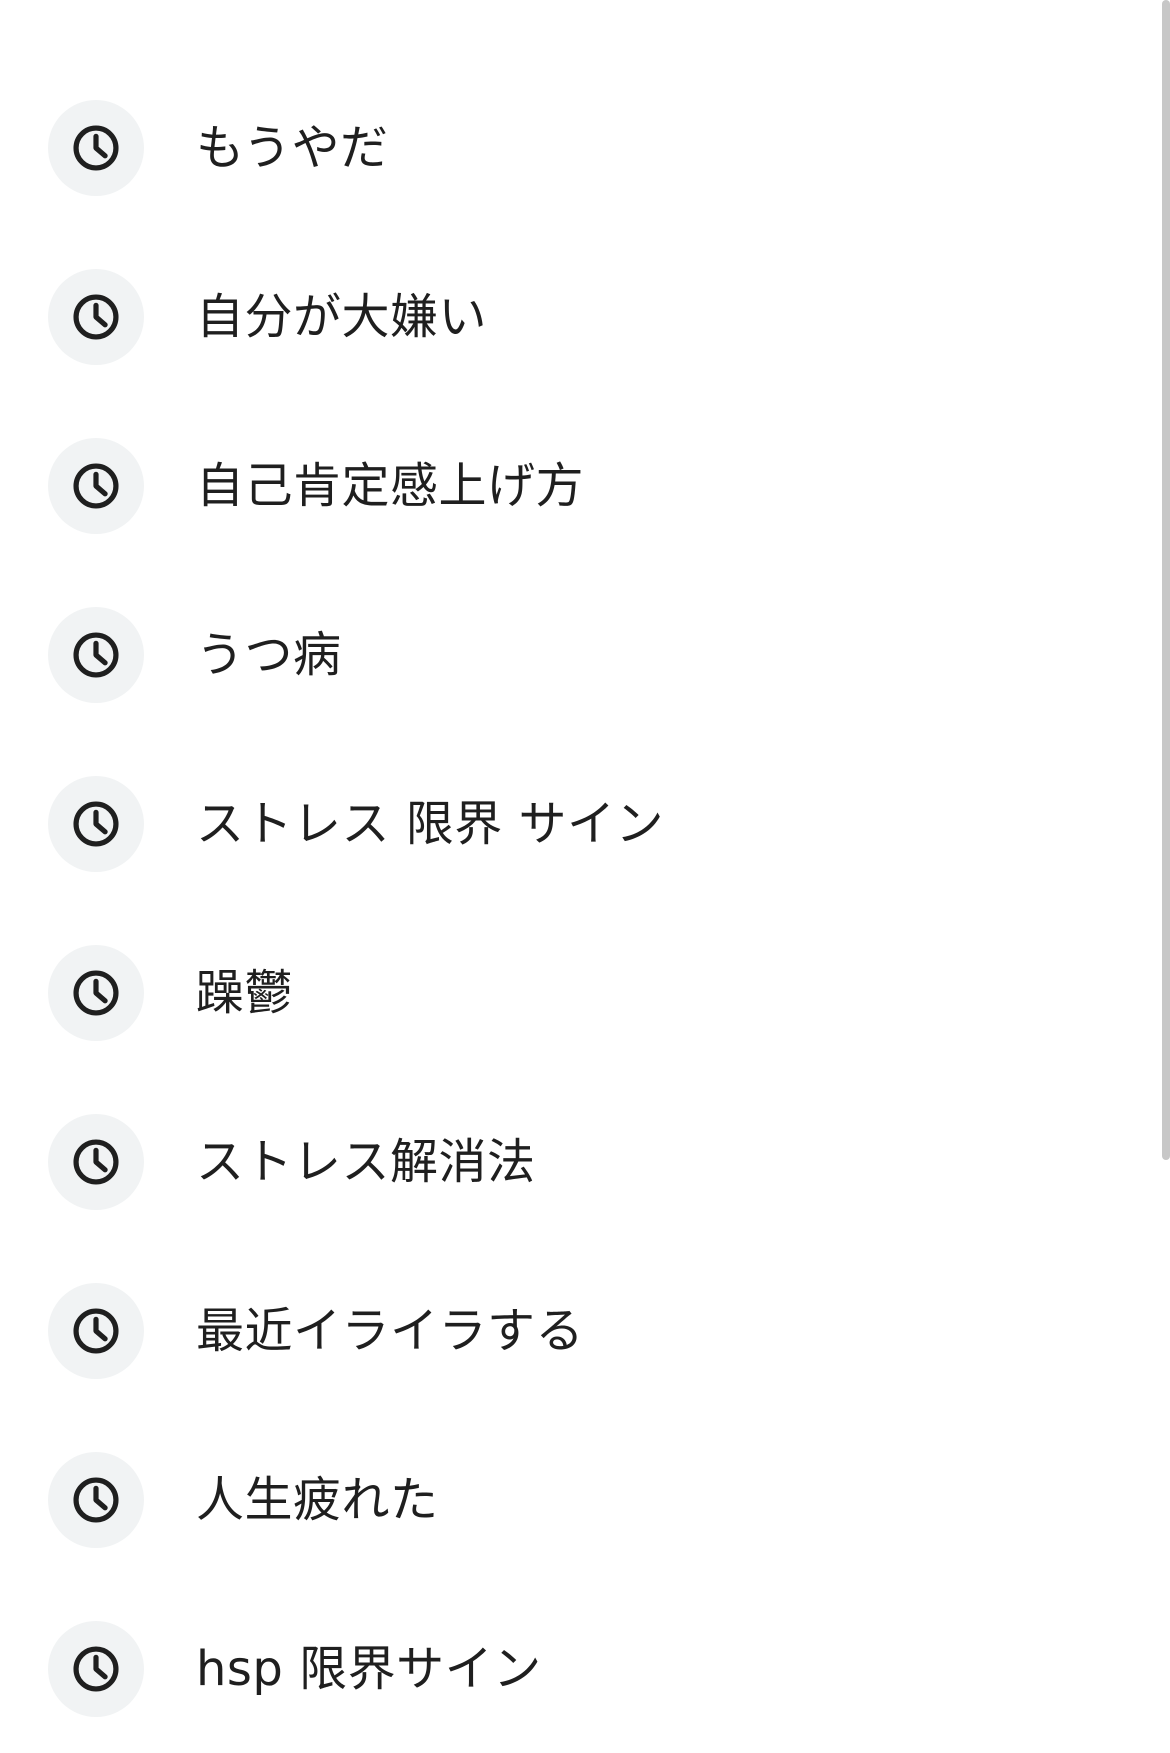 This screenshot has height=1753, width=1170. Describe the element at coordinates (575, 1500) in the screenshot. I see `history-item: 人生疲れた` at that location.